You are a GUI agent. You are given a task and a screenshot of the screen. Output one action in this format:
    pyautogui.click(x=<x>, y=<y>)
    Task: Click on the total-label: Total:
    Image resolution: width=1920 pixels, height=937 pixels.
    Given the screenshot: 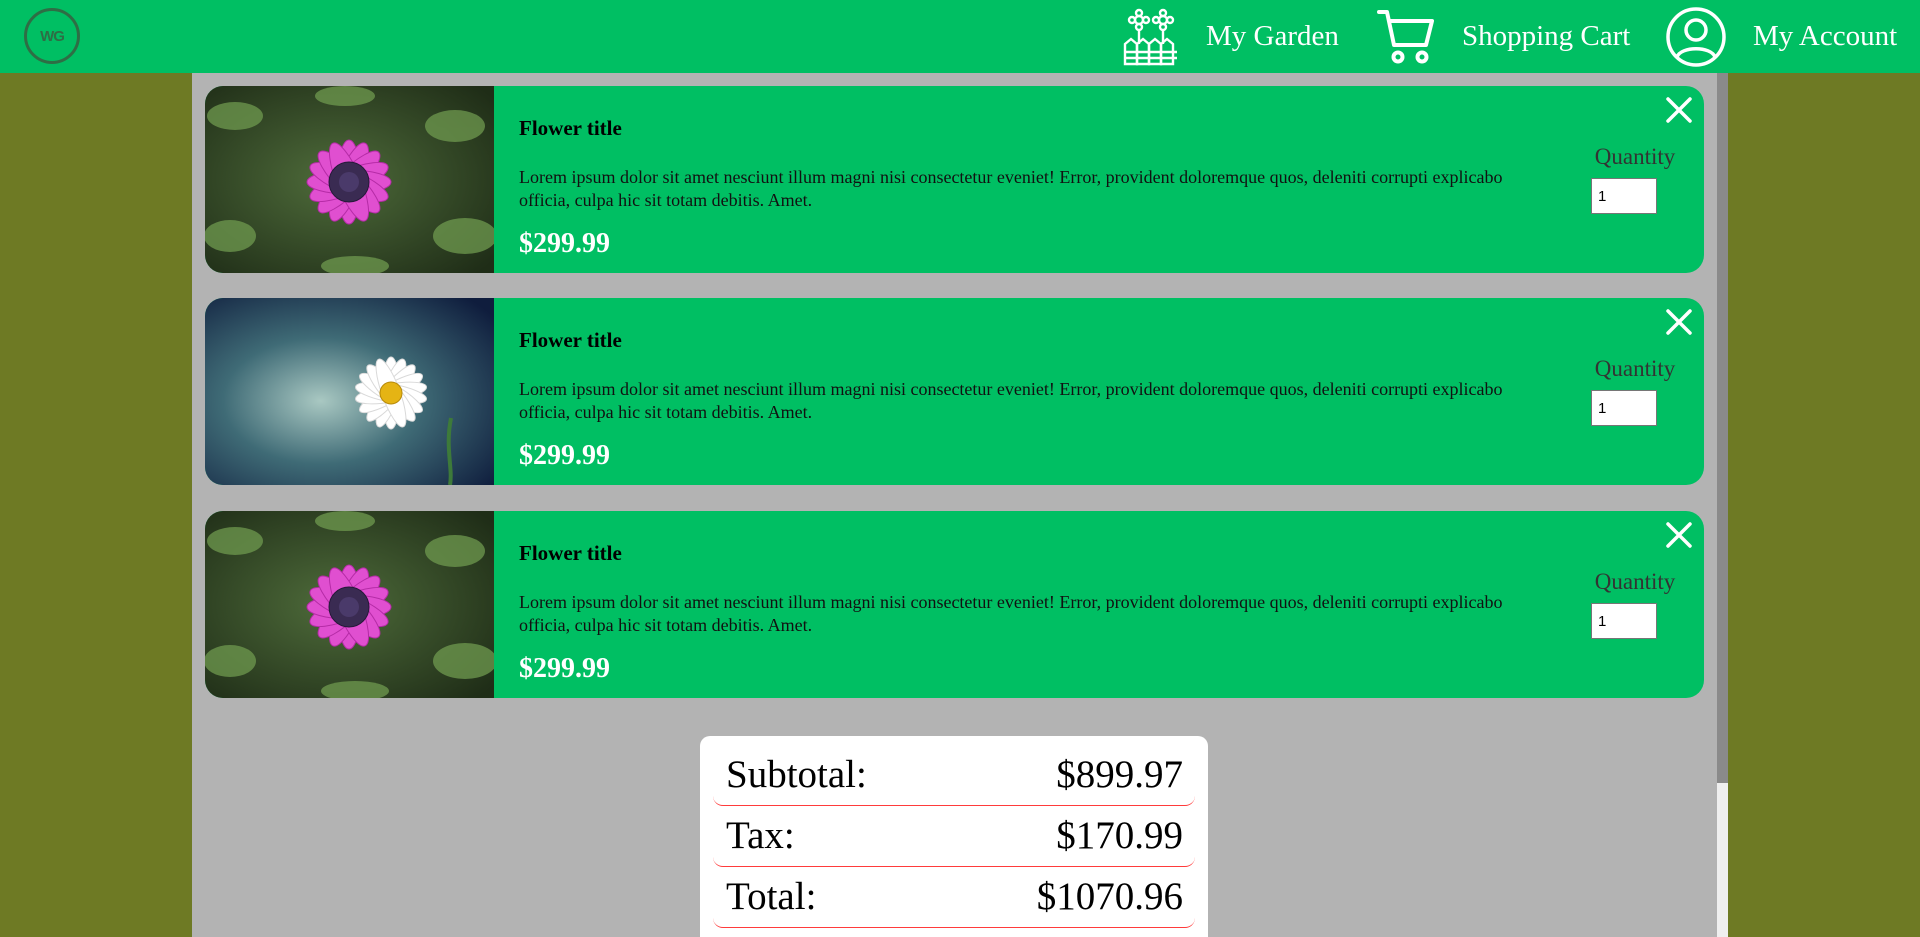 What is the action you would take?
    pyautogui.click(x=771, y=896)
    